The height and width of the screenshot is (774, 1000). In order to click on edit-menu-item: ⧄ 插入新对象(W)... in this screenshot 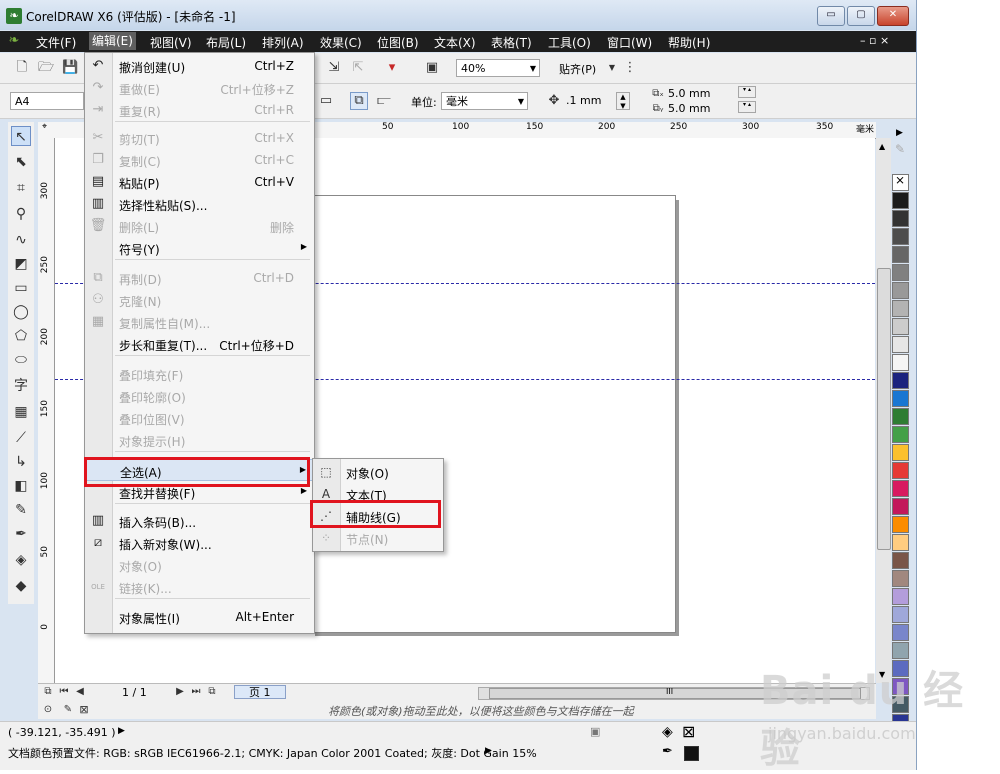, I will do `click(199, 543)`.